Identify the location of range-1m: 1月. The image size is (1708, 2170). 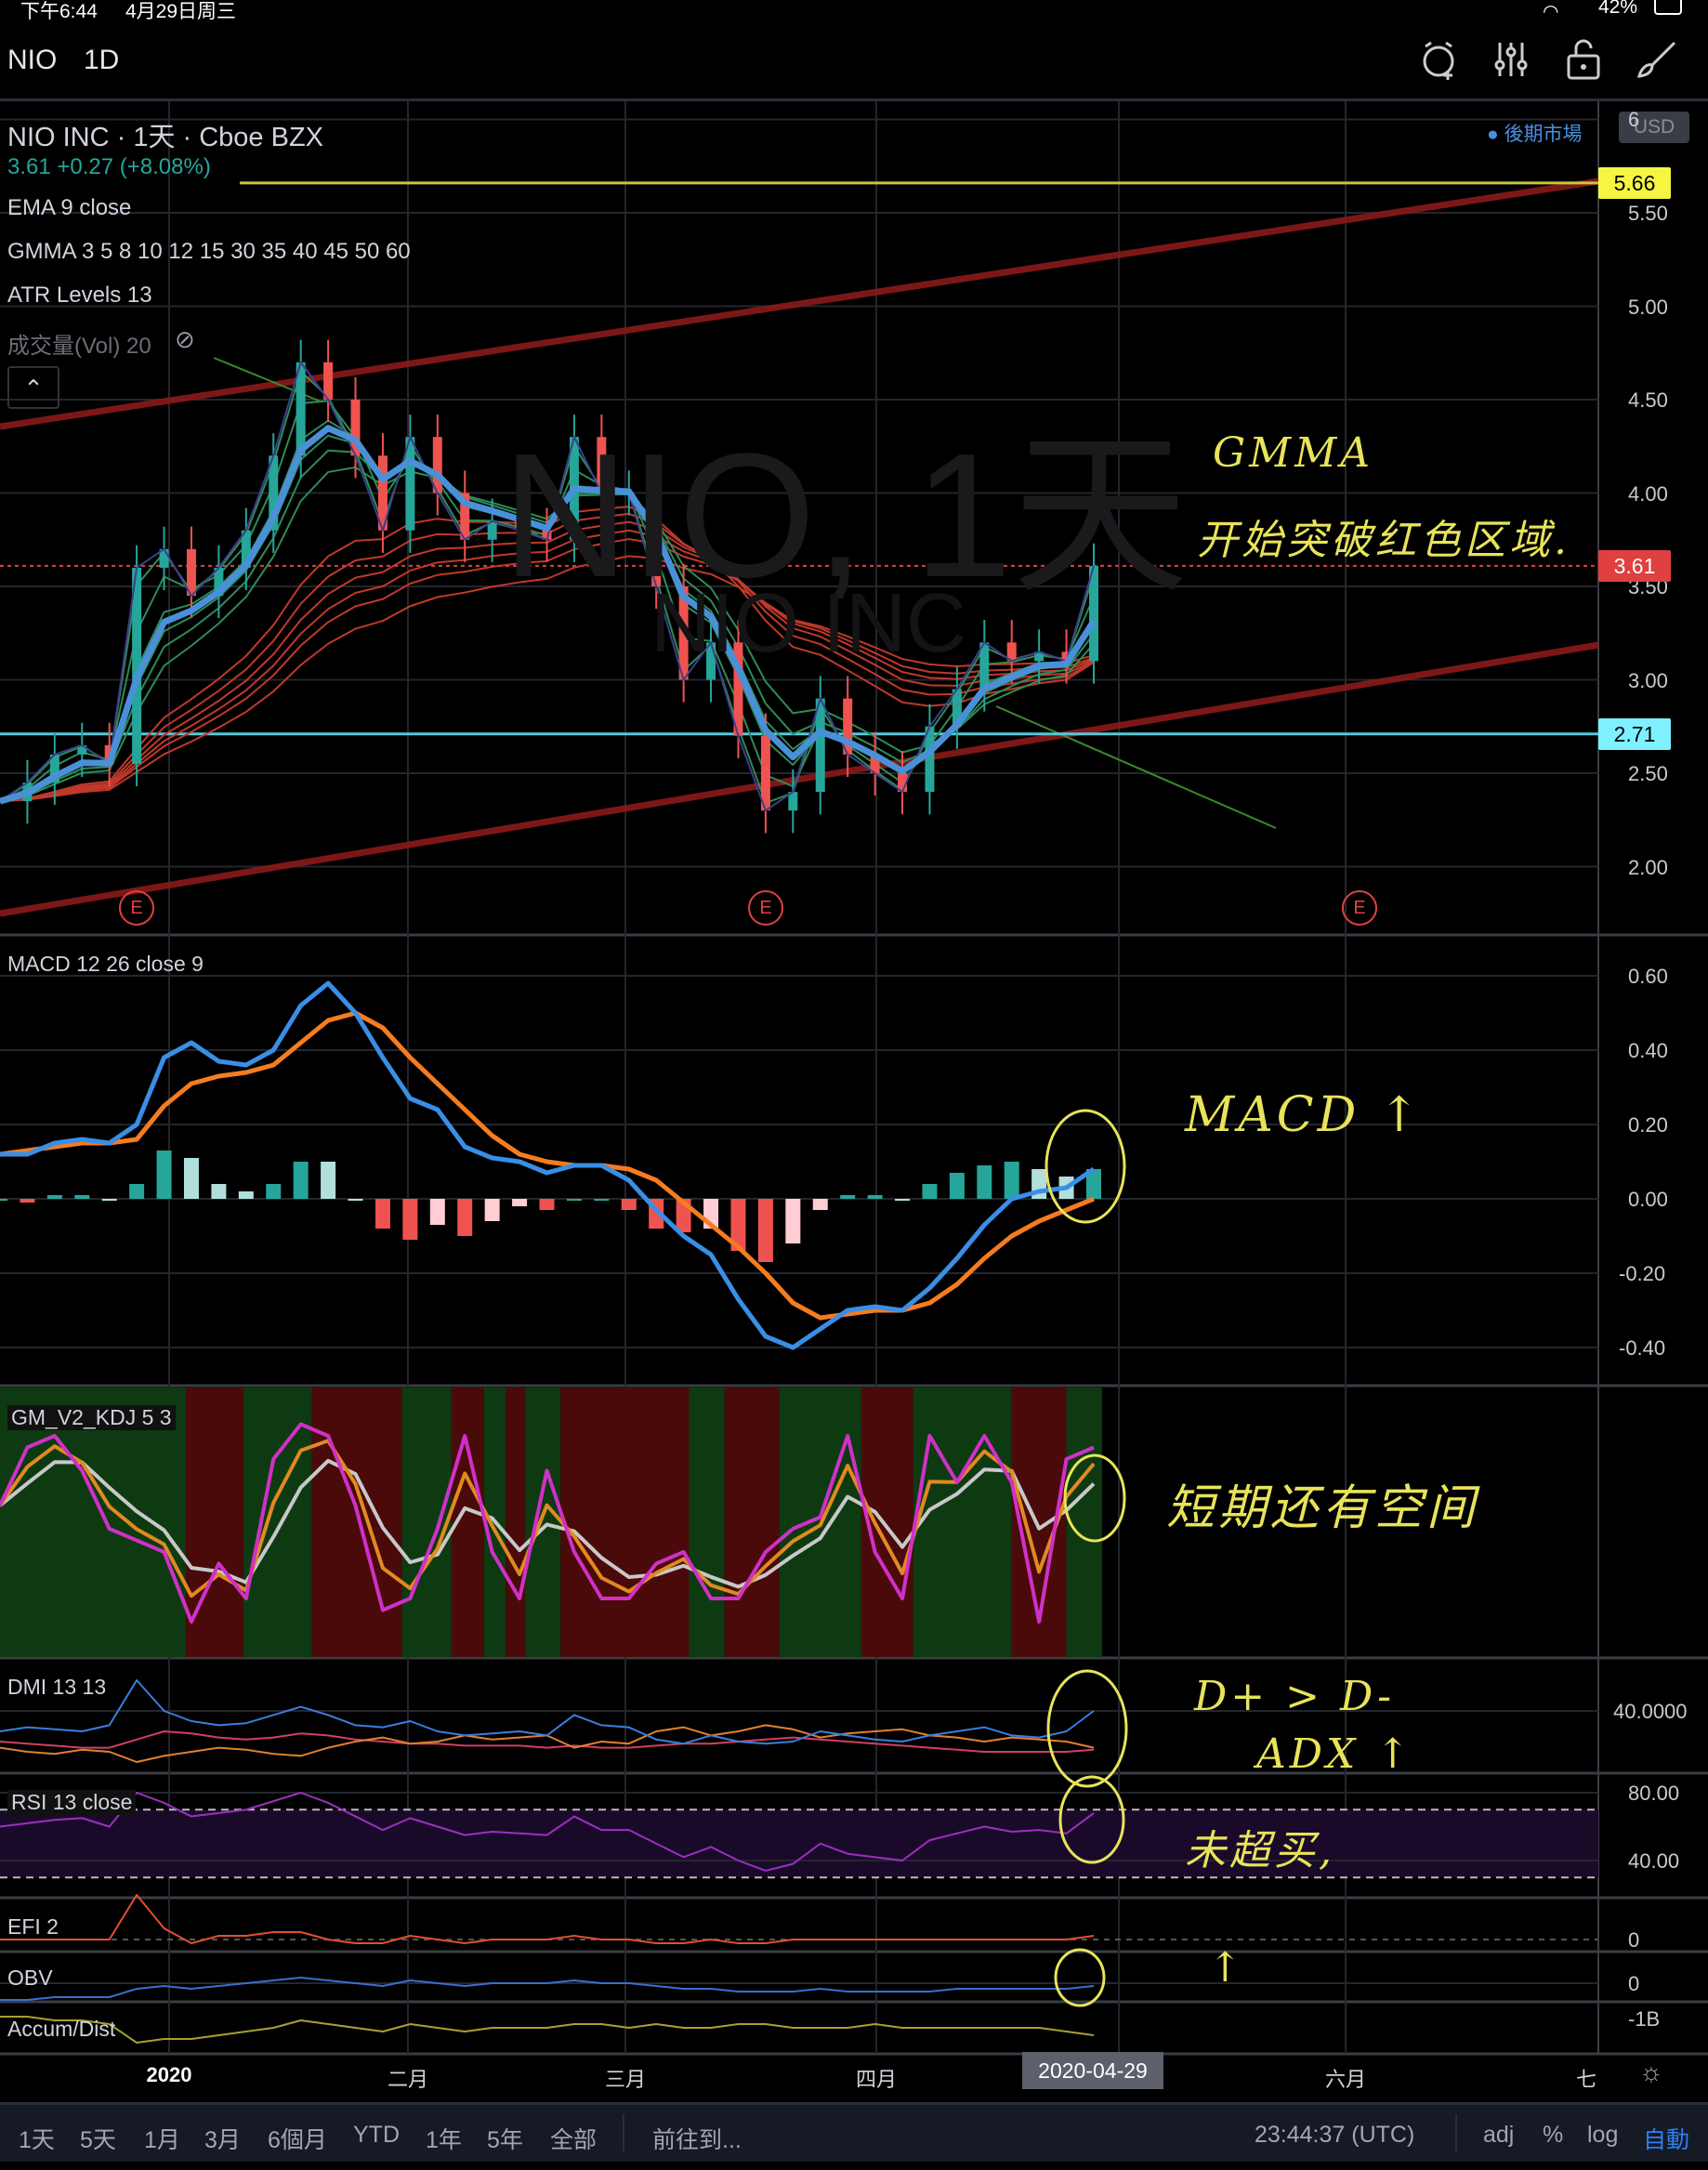
(162, 2138).